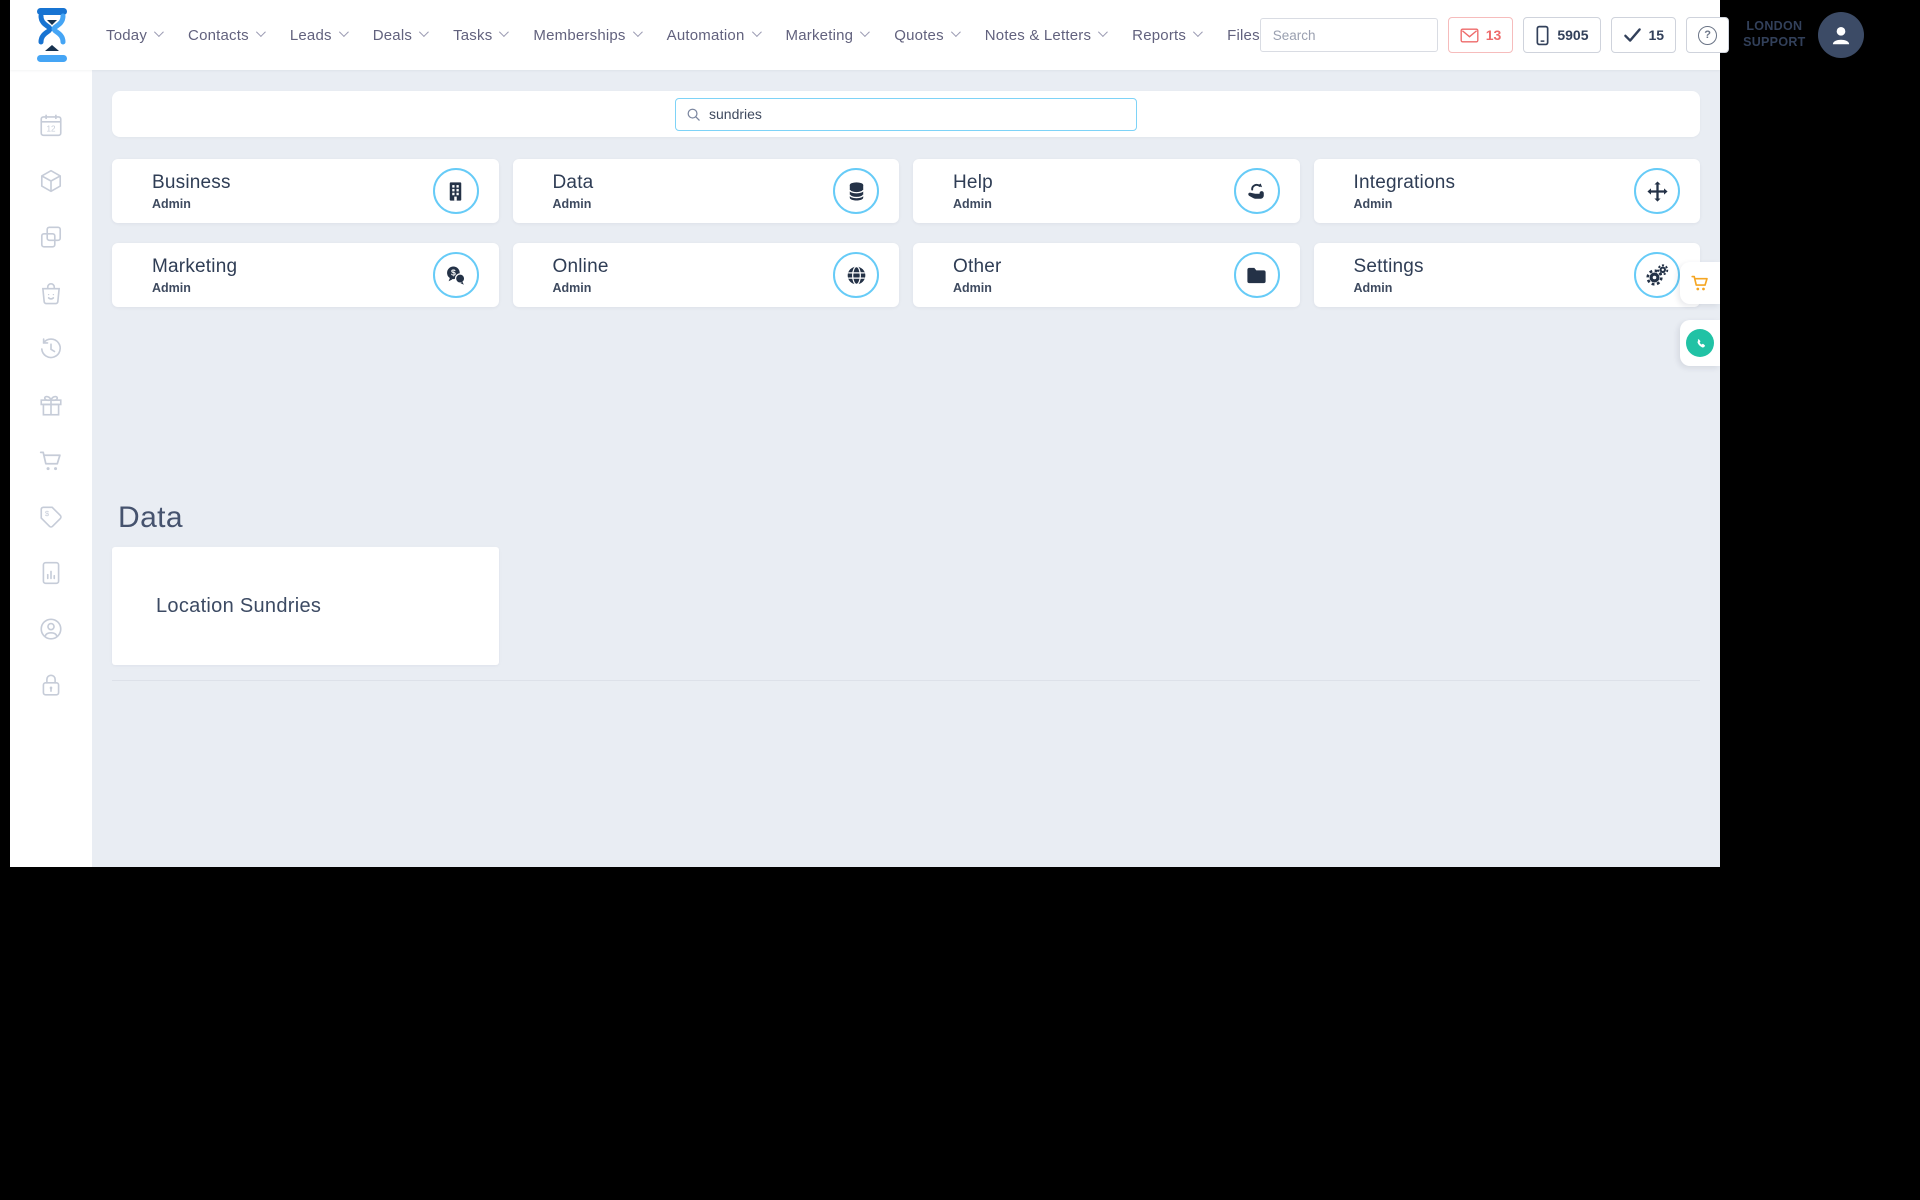  What do you see at coordinates (705, 35) in the screenshot?
I see `nav-label: Automation` at bounding box center [705, 35].